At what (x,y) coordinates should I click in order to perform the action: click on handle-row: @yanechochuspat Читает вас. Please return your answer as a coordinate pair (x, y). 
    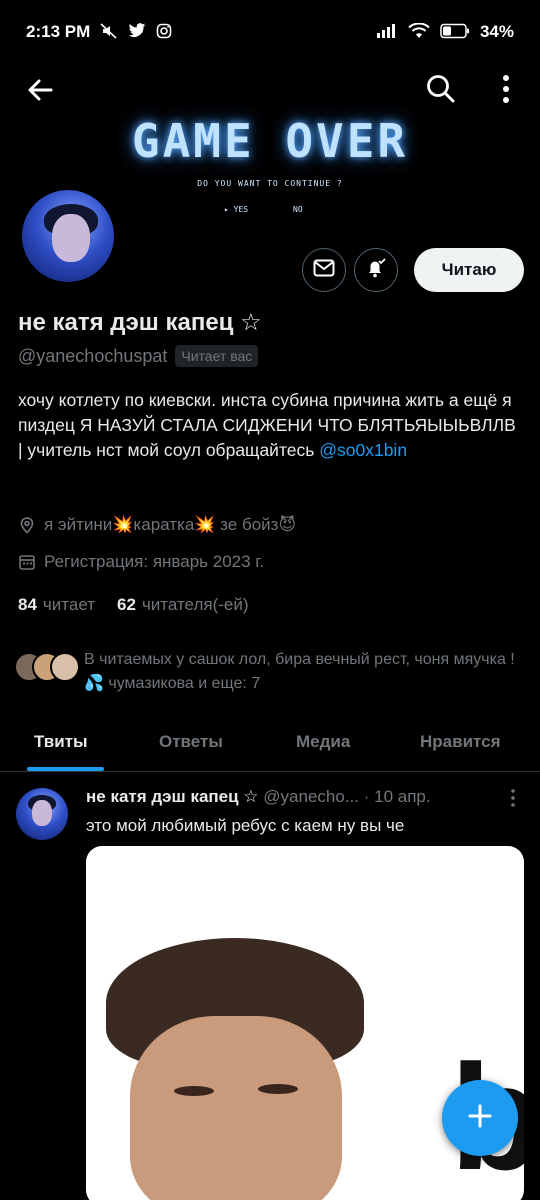
    Looking at the image, I should click on (138, 356).